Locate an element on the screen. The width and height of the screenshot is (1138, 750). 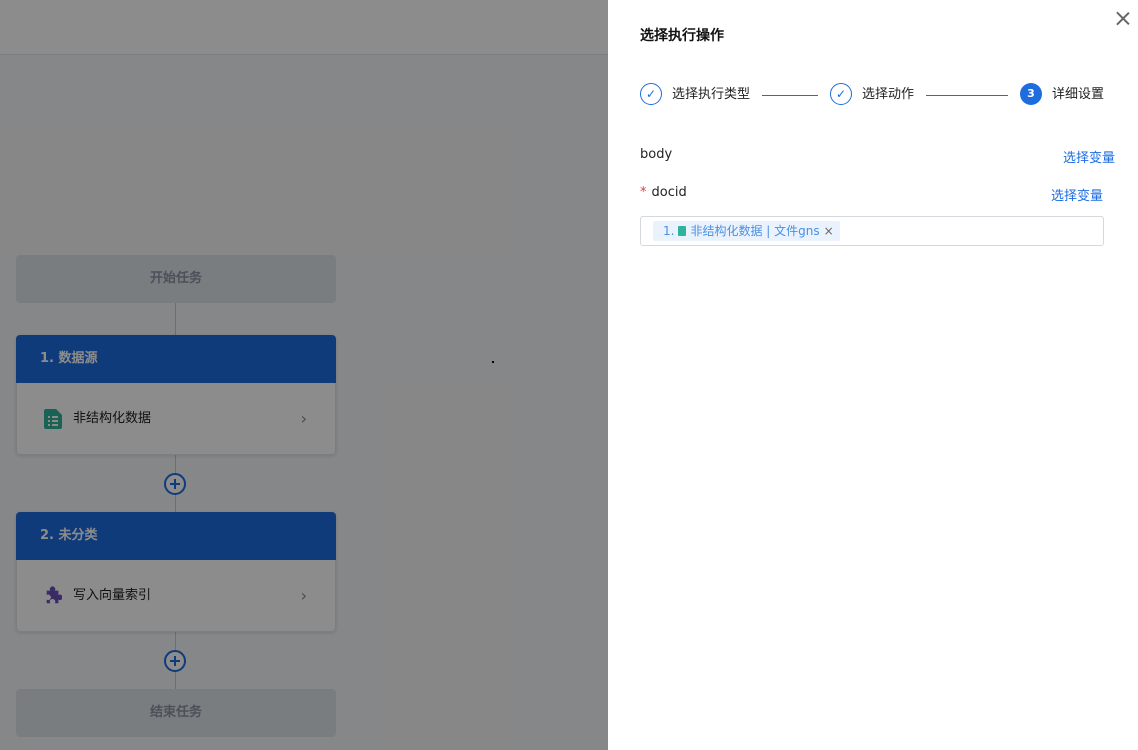
field-name: docid is located at coordinates (669, 192).